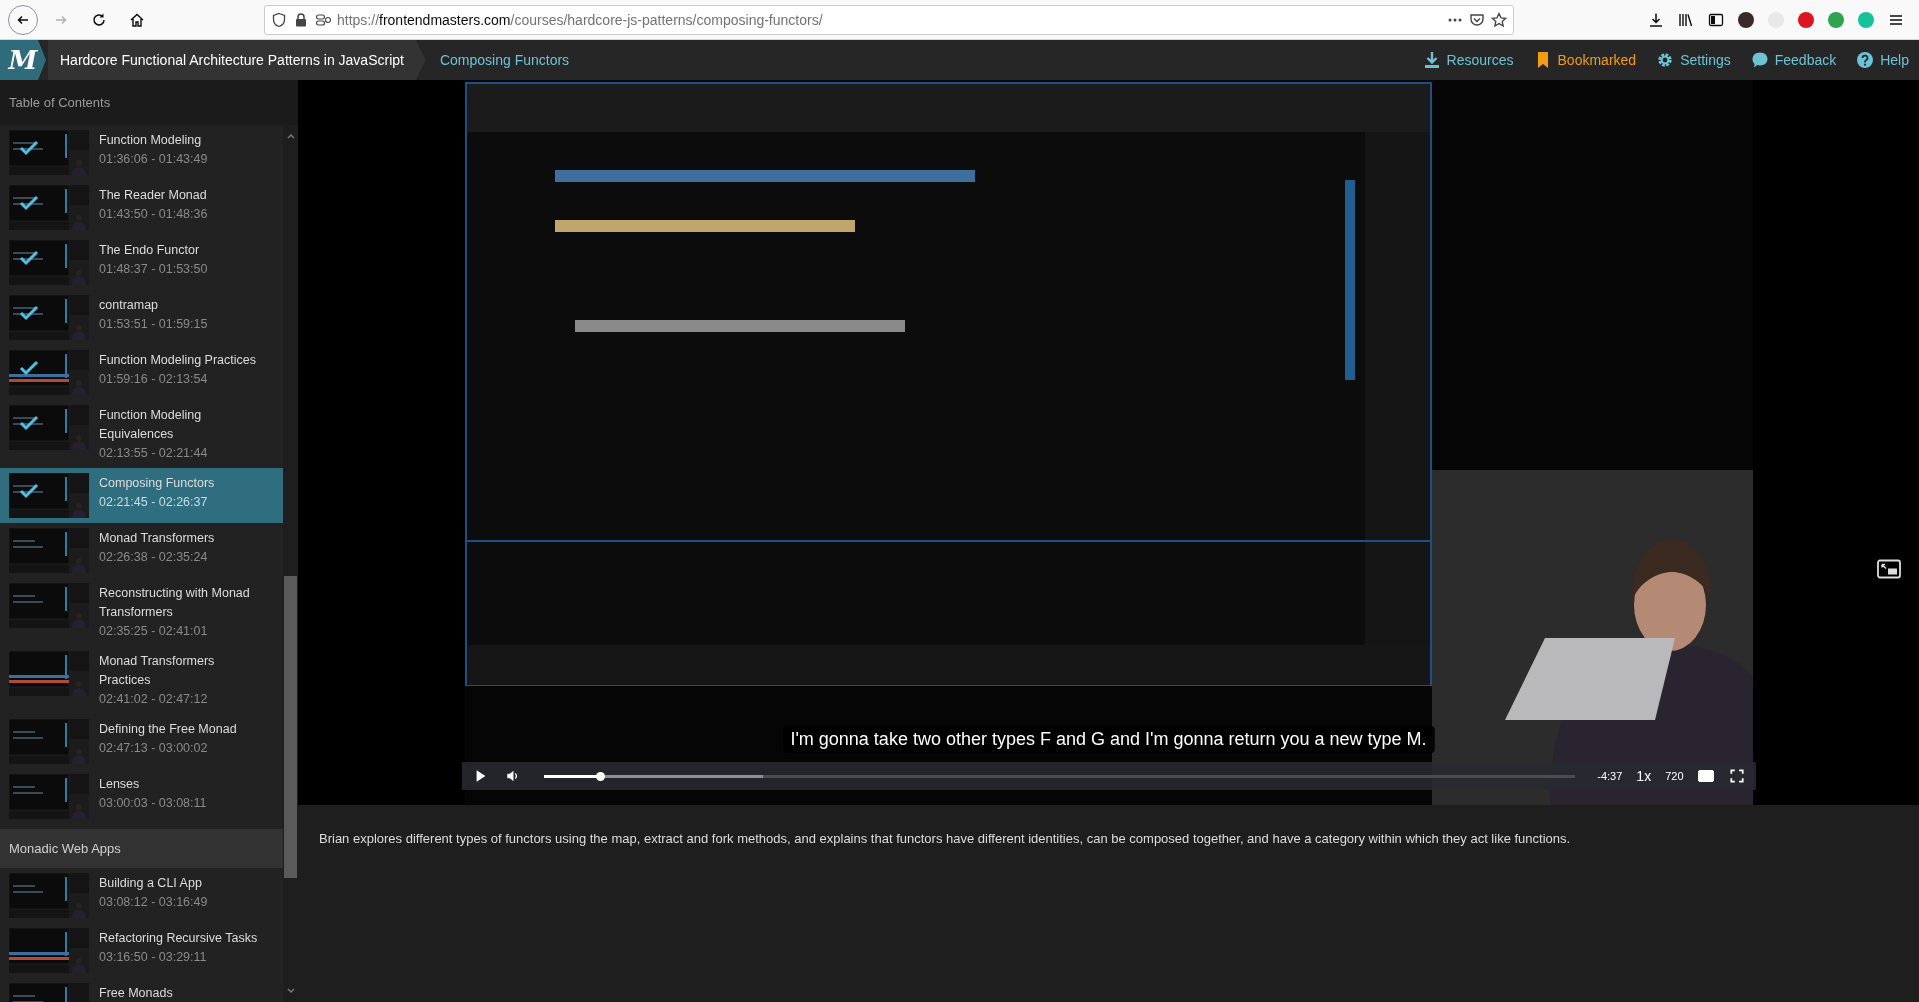  What do you see at coordinates (1889, 569) in the screenshot?
I see `picture-in-picture-icon` at bounding box center [1889, 569].